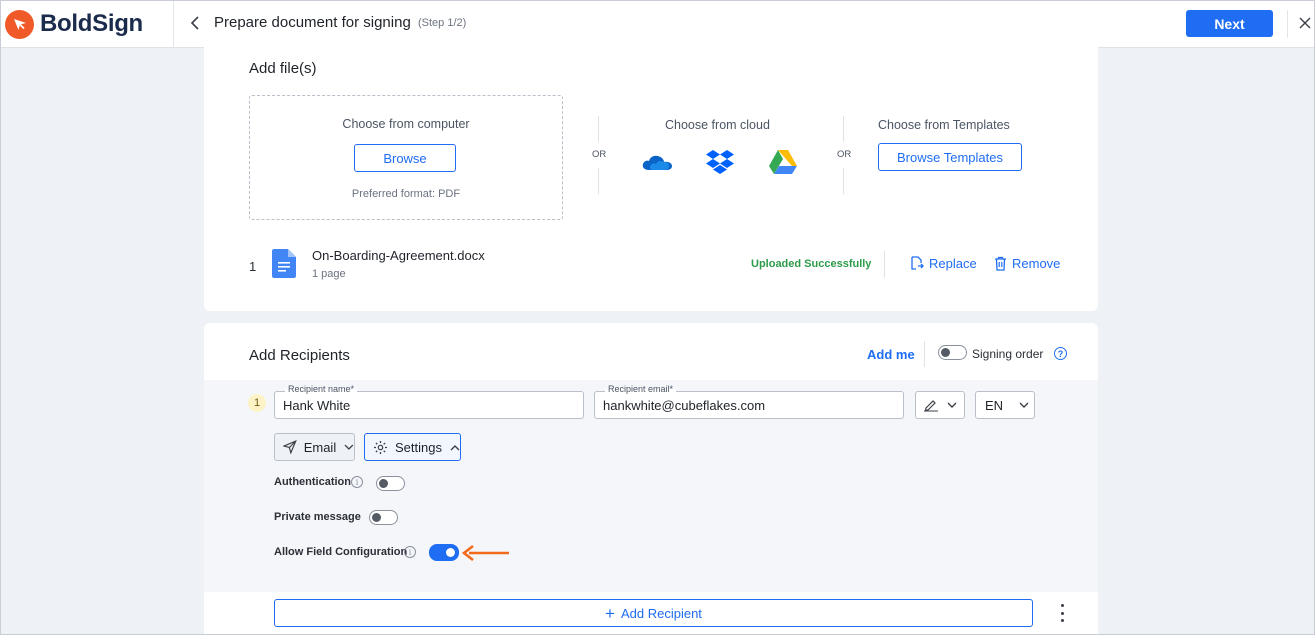 The width and height of the screenshot is (1315, 635). What do you see at coordinates (953, 263) in the screenshot?
I see `replace-label: Replace` at bounding box center [953, 263].